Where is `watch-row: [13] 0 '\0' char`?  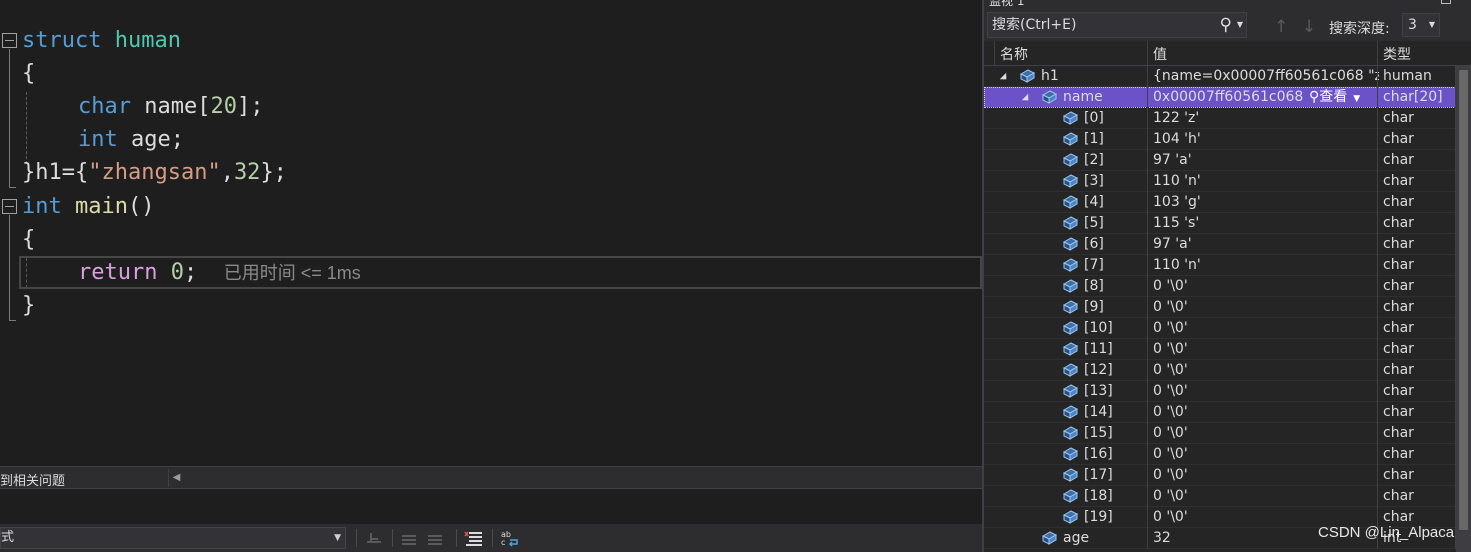
watch-row: [13] 0 '\0' char is located at coordinates (1220, 391).